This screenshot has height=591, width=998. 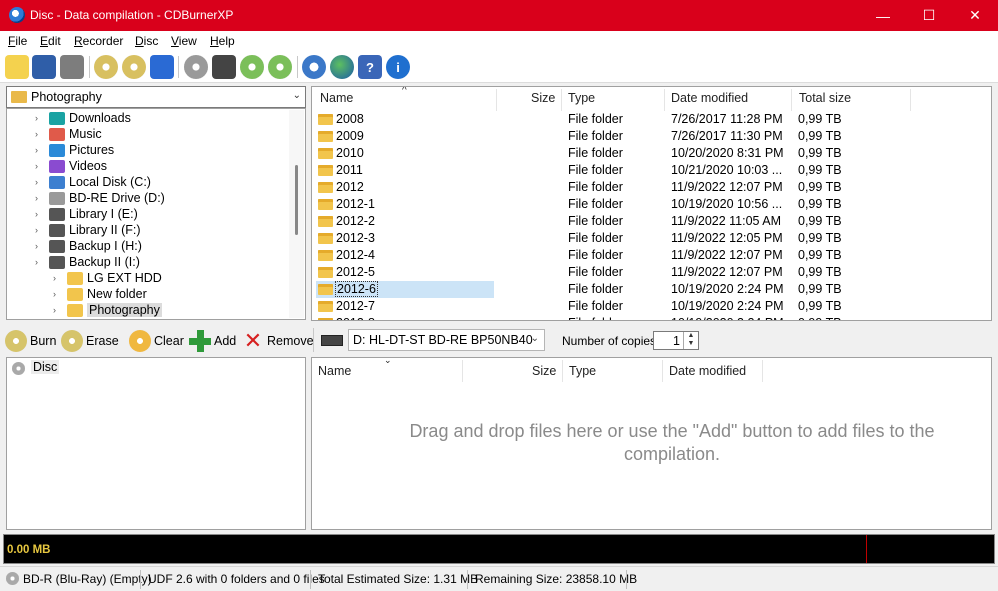 I want to click on tree-item: › LG EXT HDD, so click(x=107, y=278).